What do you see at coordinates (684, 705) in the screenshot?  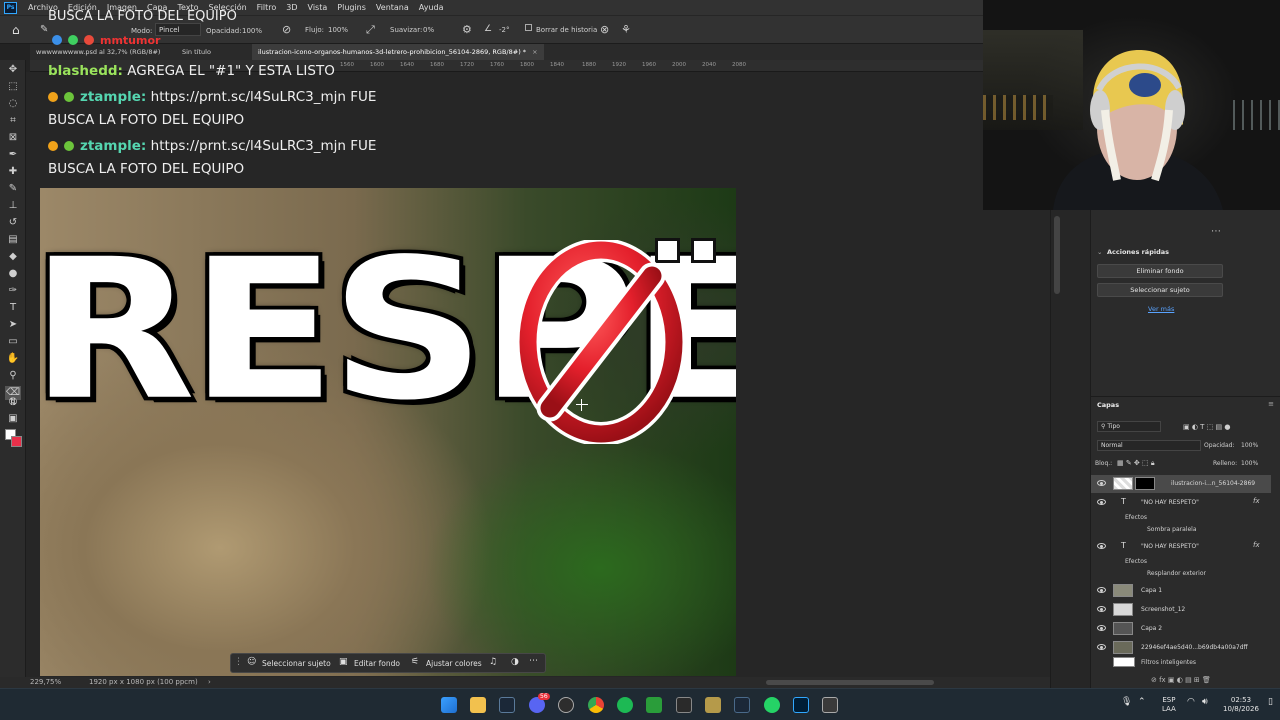 I see `ccleaner-icon` at bounding box center [684, 705].